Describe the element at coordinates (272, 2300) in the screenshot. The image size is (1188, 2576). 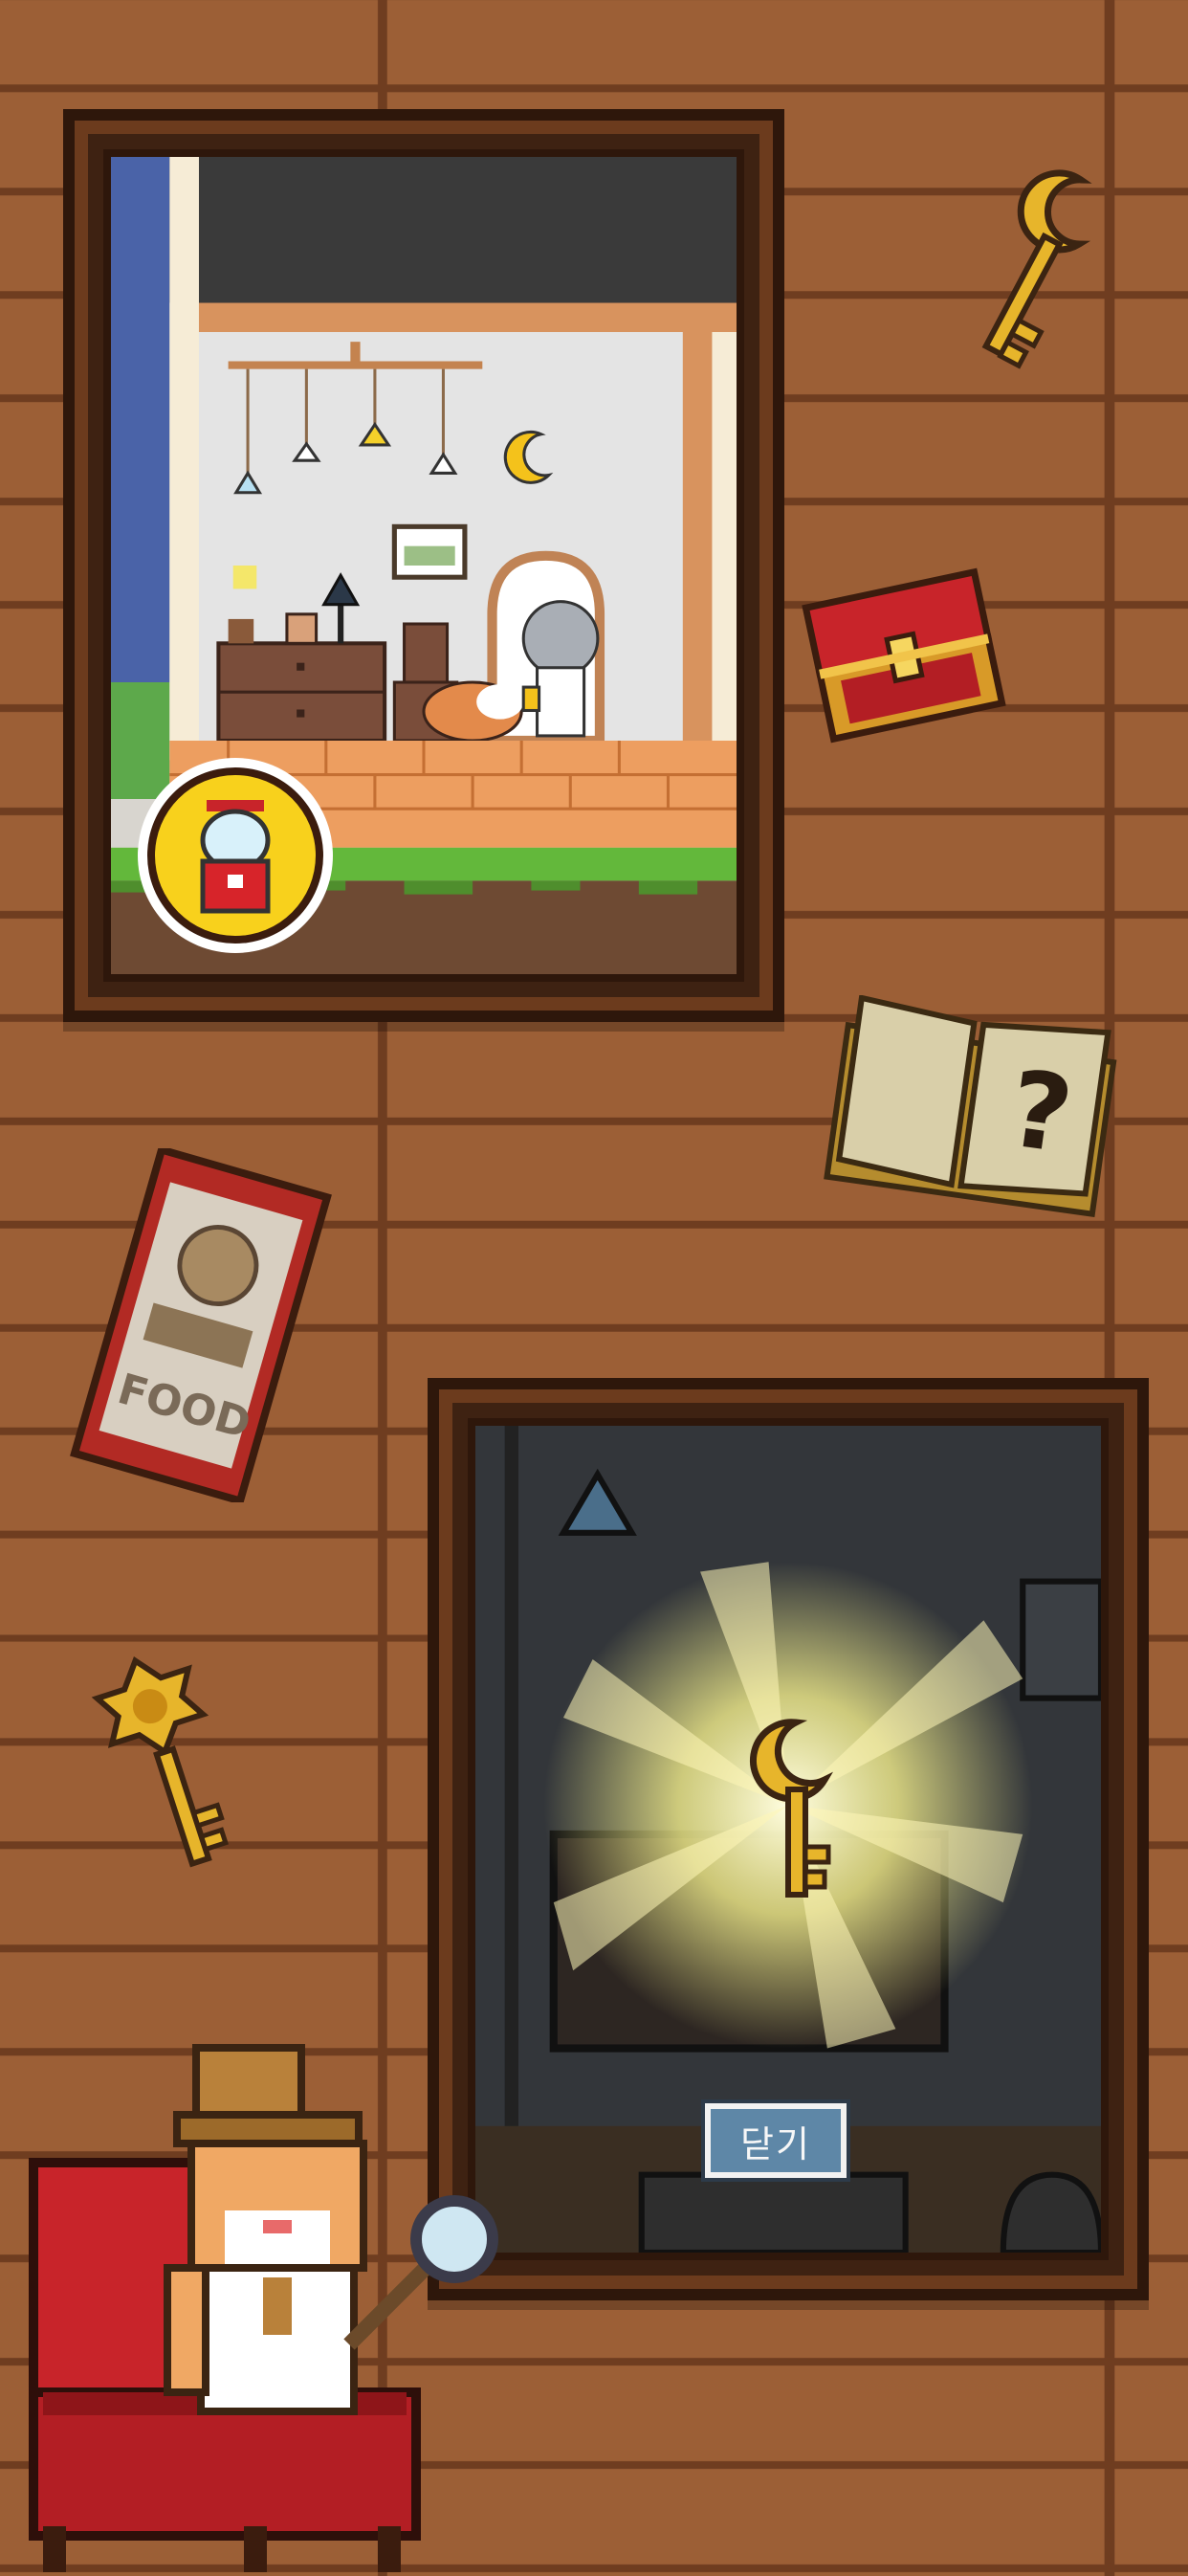
I see `detective-cat-icon` at that location.